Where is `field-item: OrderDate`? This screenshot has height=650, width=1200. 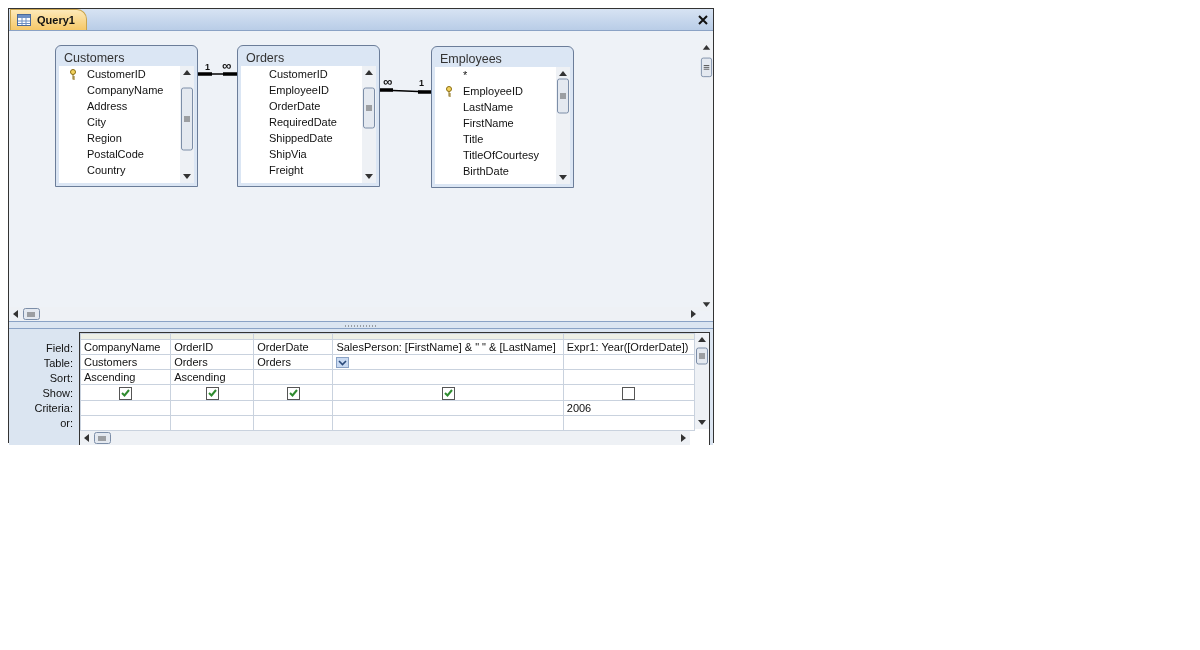
field-item: OrderDate is located at coordinates (295, 106).